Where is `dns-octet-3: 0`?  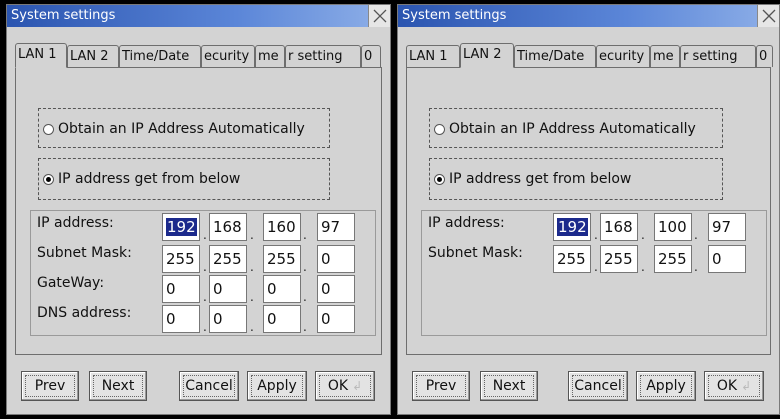
dns-octet-3: 0 is located at coordinates (282, 319).